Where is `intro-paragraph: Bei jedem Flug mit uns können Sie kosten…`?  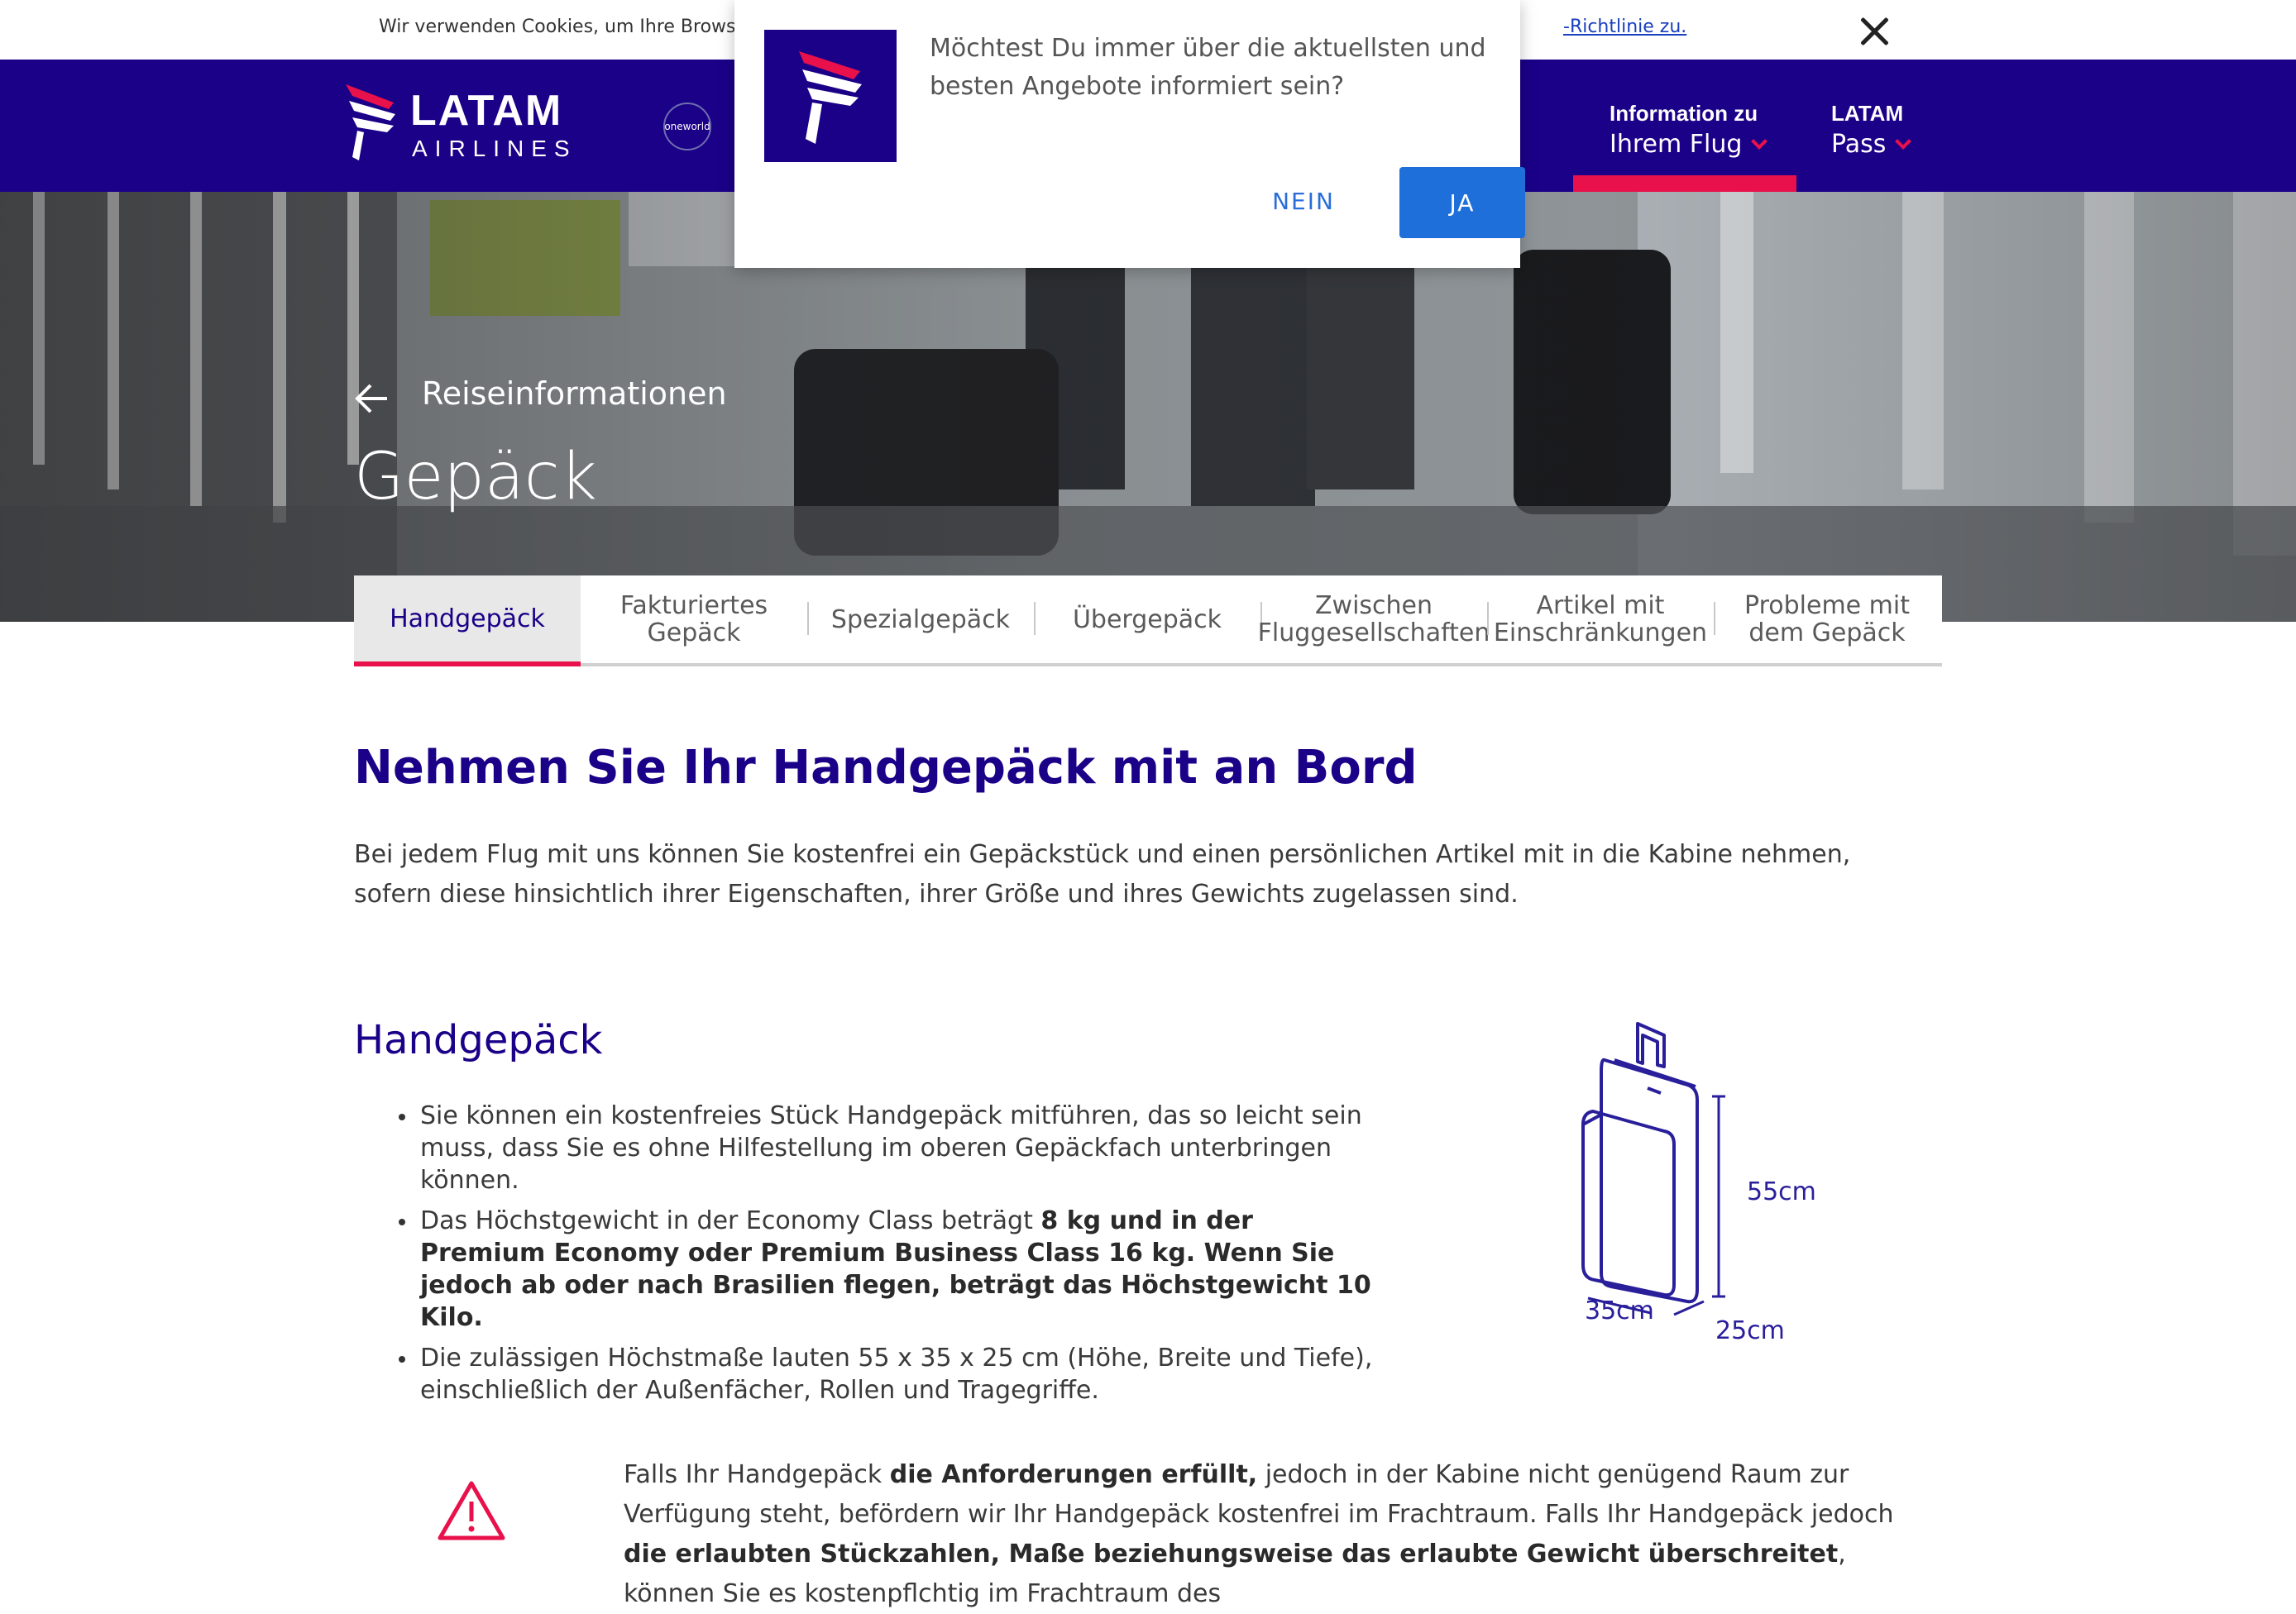
intro-paragraph: Bei jedem Flug mit uns können Sie kosten… is located at coordinates (1102, 875).